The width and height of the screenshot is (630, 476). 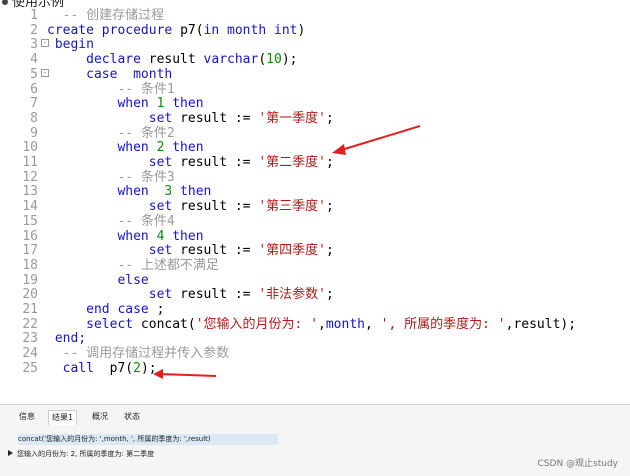 I want to click on code-token: 2, so click(x=137, y=368).